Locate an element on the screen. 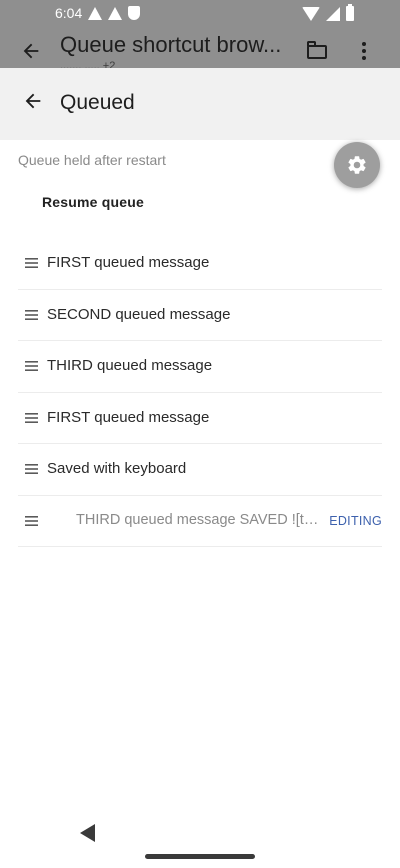 The height and width of the screenshot is (868, 400). status-notification-icons is located at coordinates (114, 13).